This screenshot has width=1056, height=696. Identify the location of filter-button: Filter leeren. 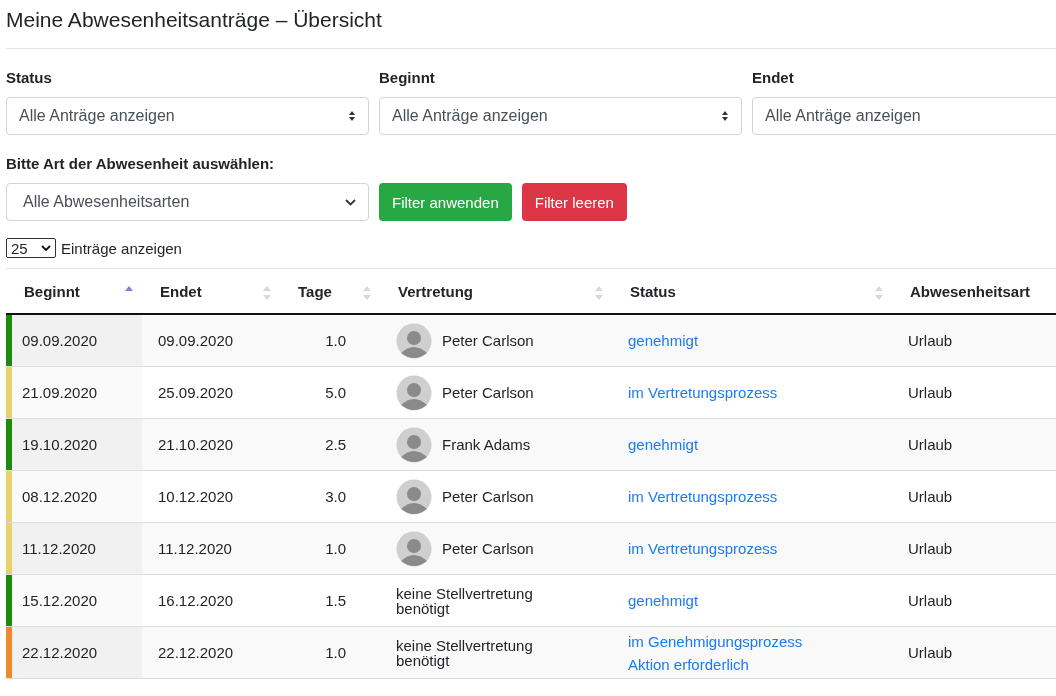
(574, 202).